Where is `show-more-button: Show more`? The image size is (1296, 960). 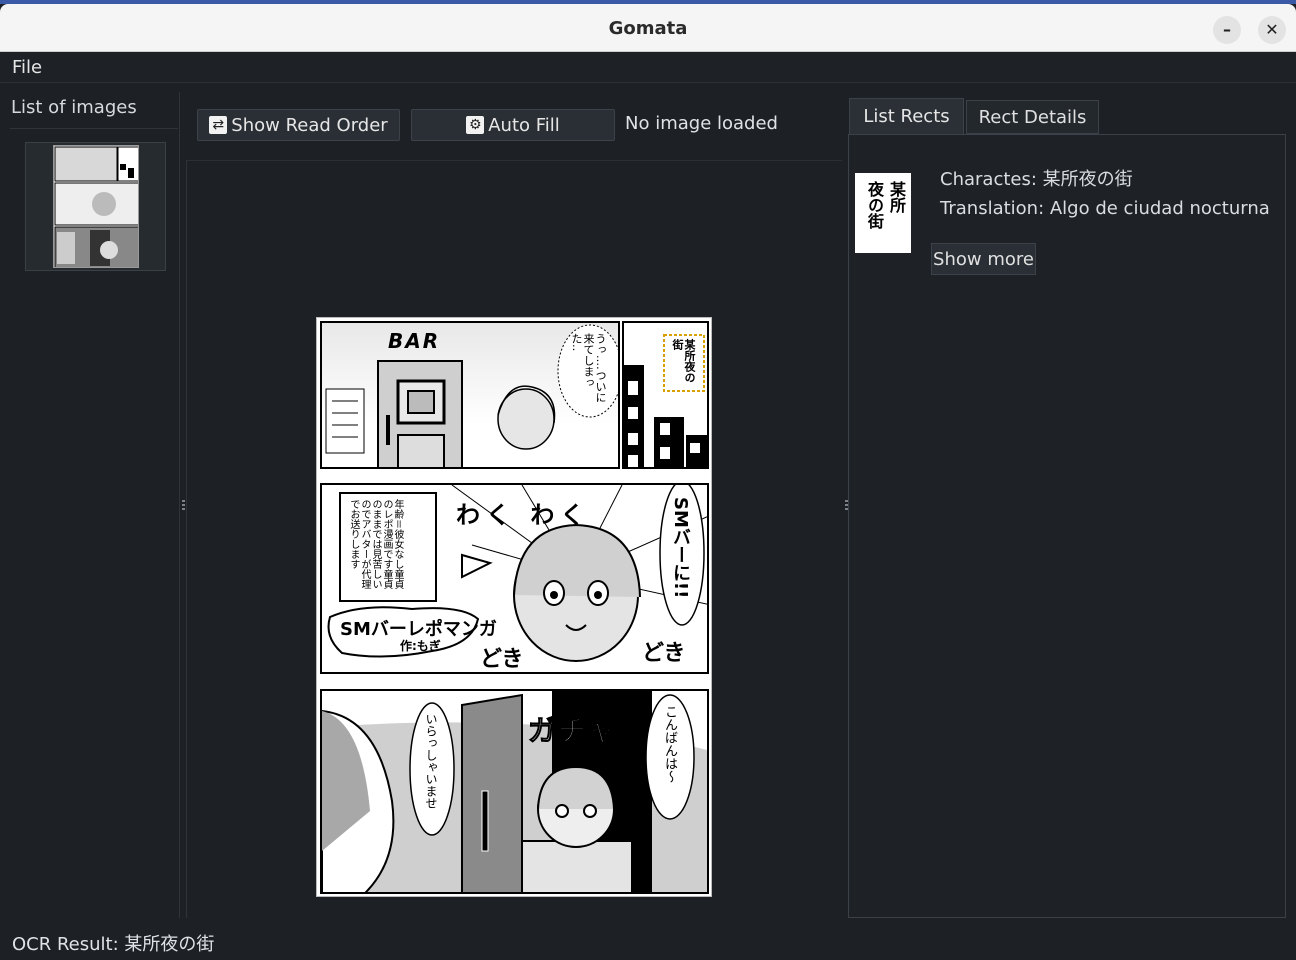 show-more-button: Show more is located at coordinates (983, 259).